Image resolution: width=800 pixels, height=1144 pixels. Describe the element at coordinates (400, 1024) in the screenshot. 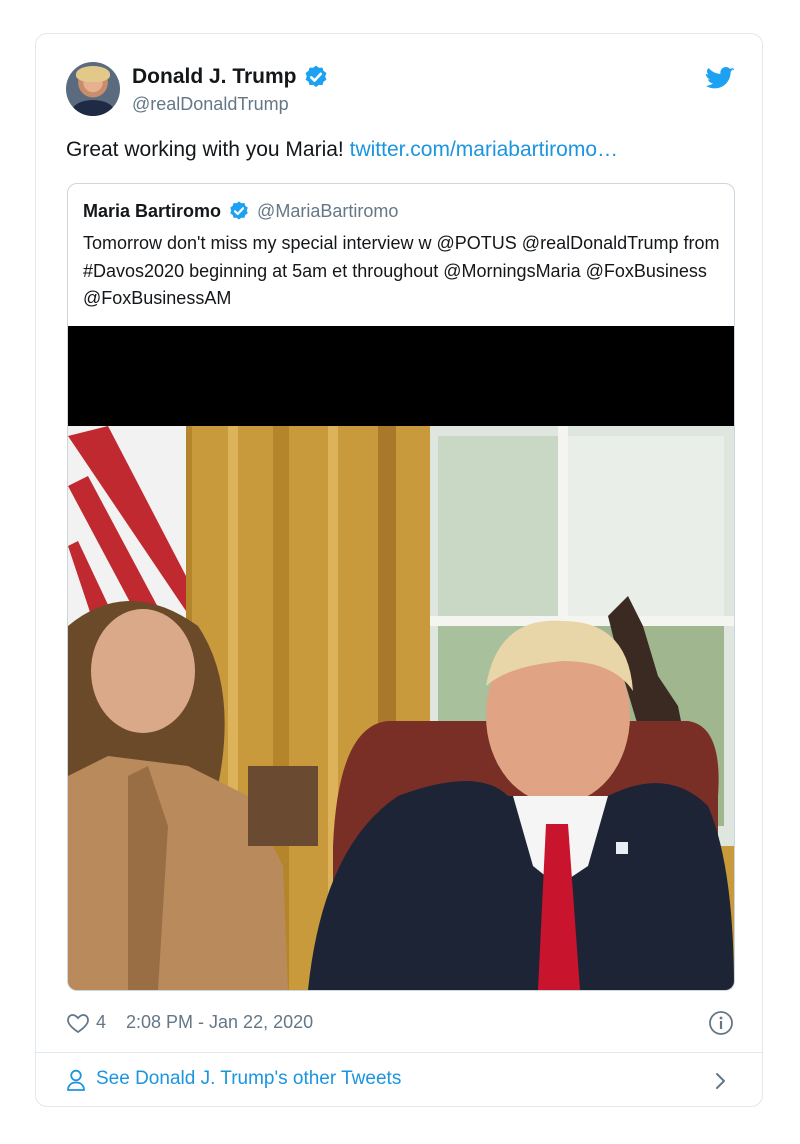

I see `tweet-footer: 4 2:08 PM - Jan 22, 2020` at that location.